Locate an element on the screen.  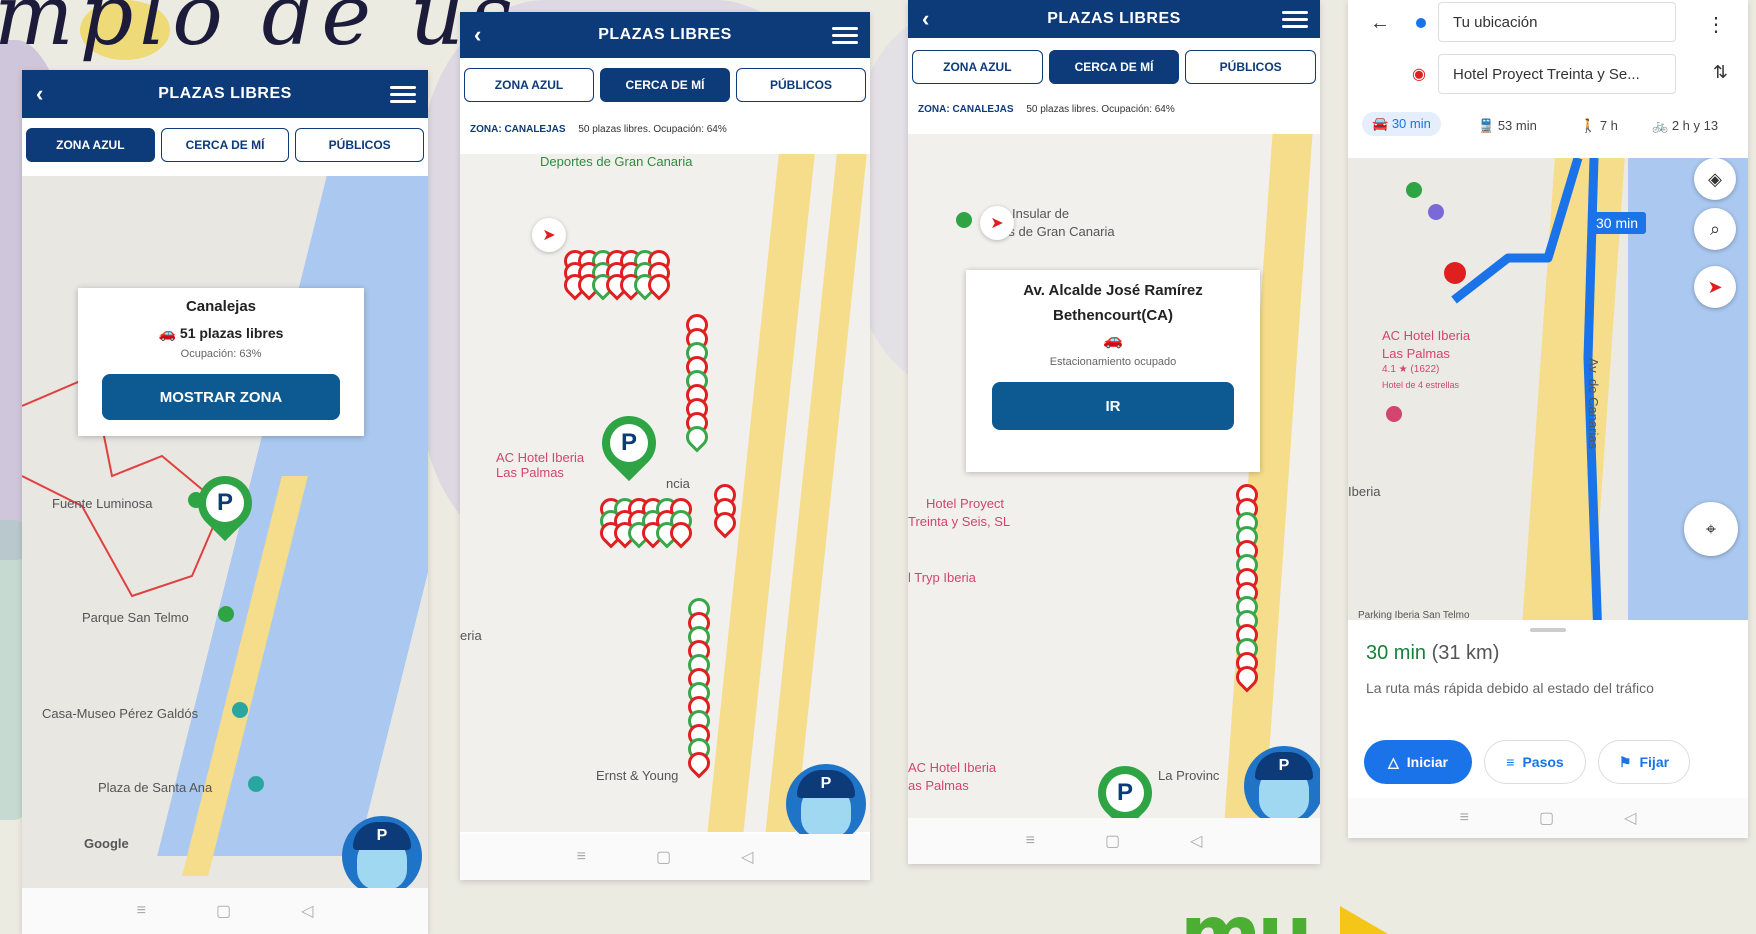
destination-pin-icon: ◉ is located at coordinates (1419, 74).